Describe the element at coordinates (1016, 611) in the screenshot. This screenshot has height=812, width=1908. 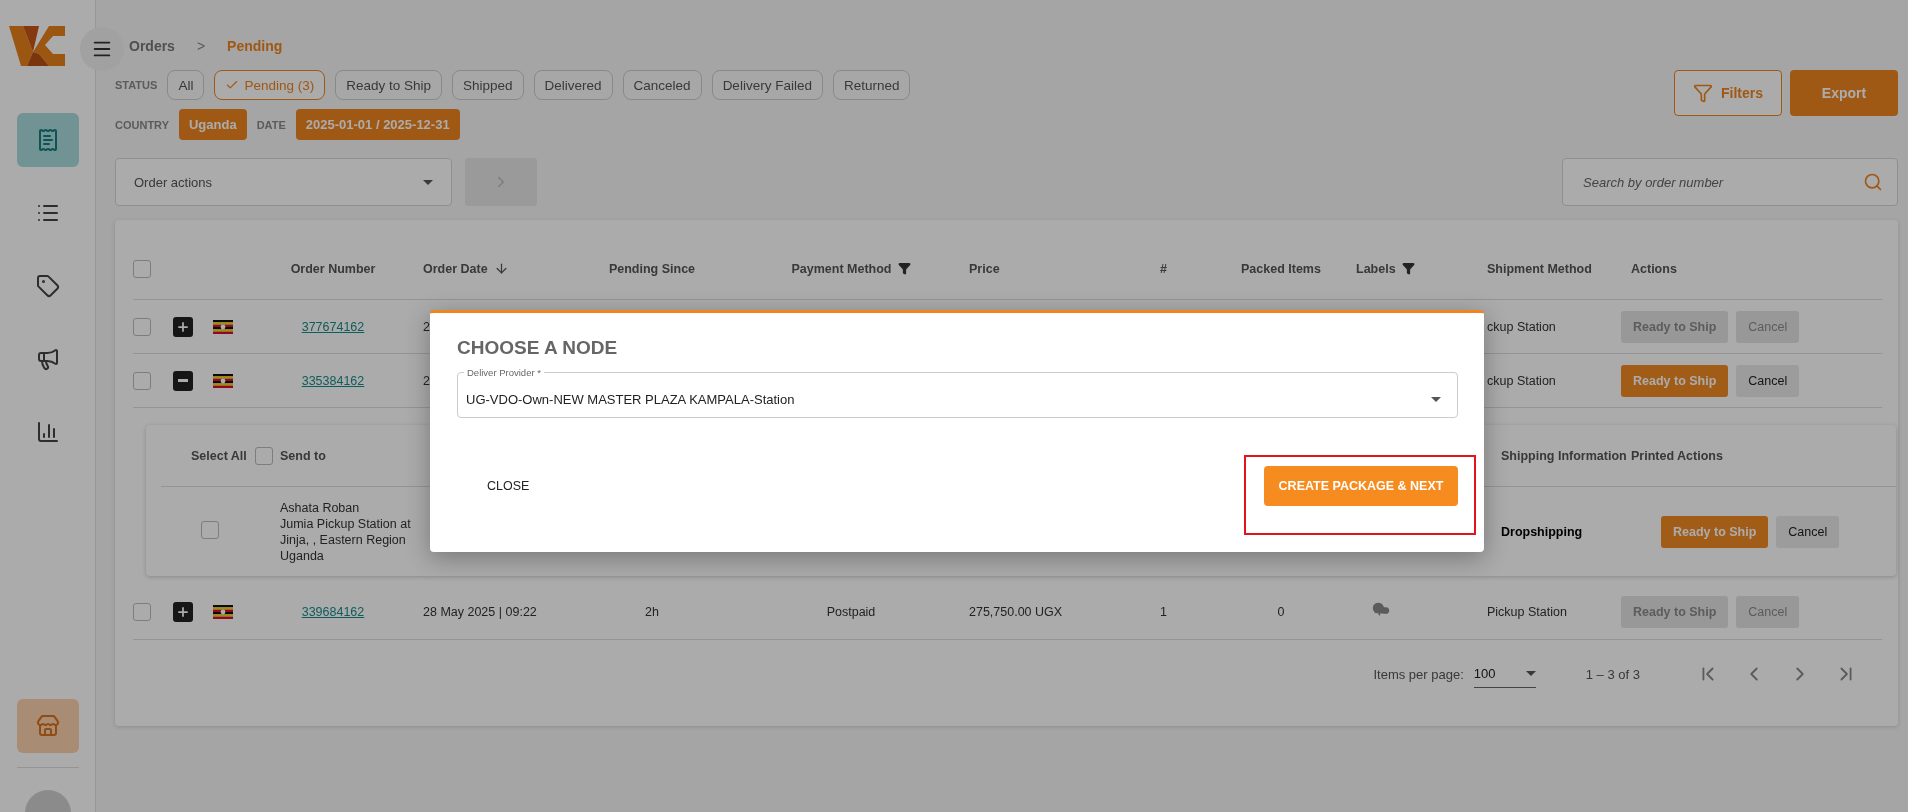
I see `price: 275,750.00 UGX` at that location.